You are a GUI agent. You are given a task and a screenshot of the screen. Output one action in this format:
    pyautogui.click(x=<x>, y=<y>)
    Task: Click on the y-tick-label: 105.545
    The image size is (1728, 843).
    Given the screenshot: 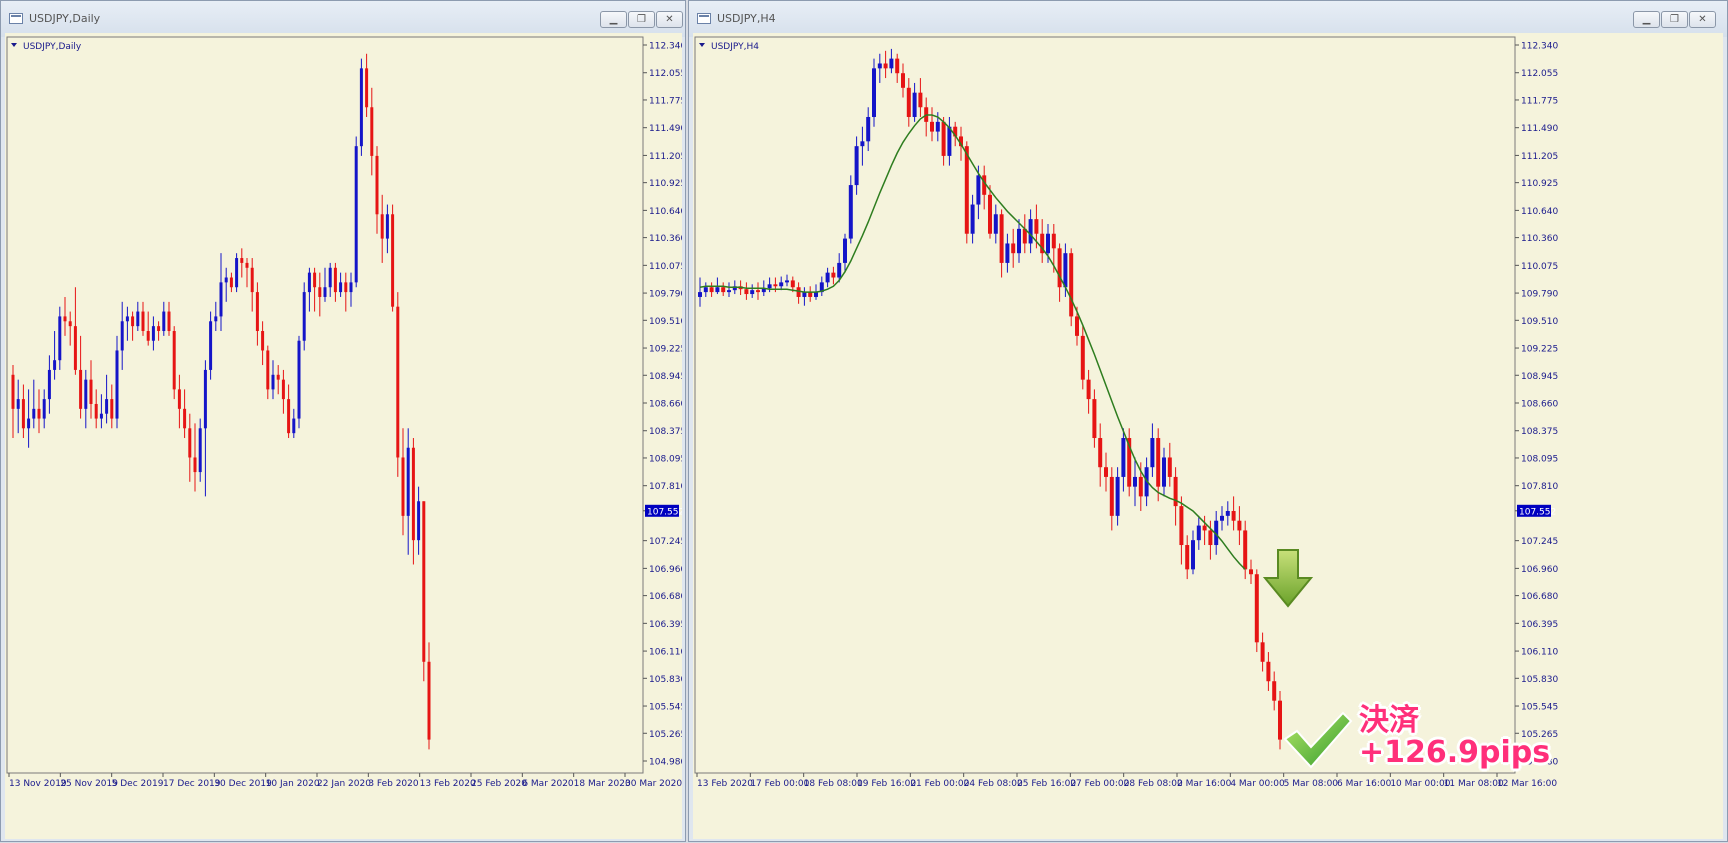 What is the action you would take?
    pyautogui.click(x=1539, y=708)
    